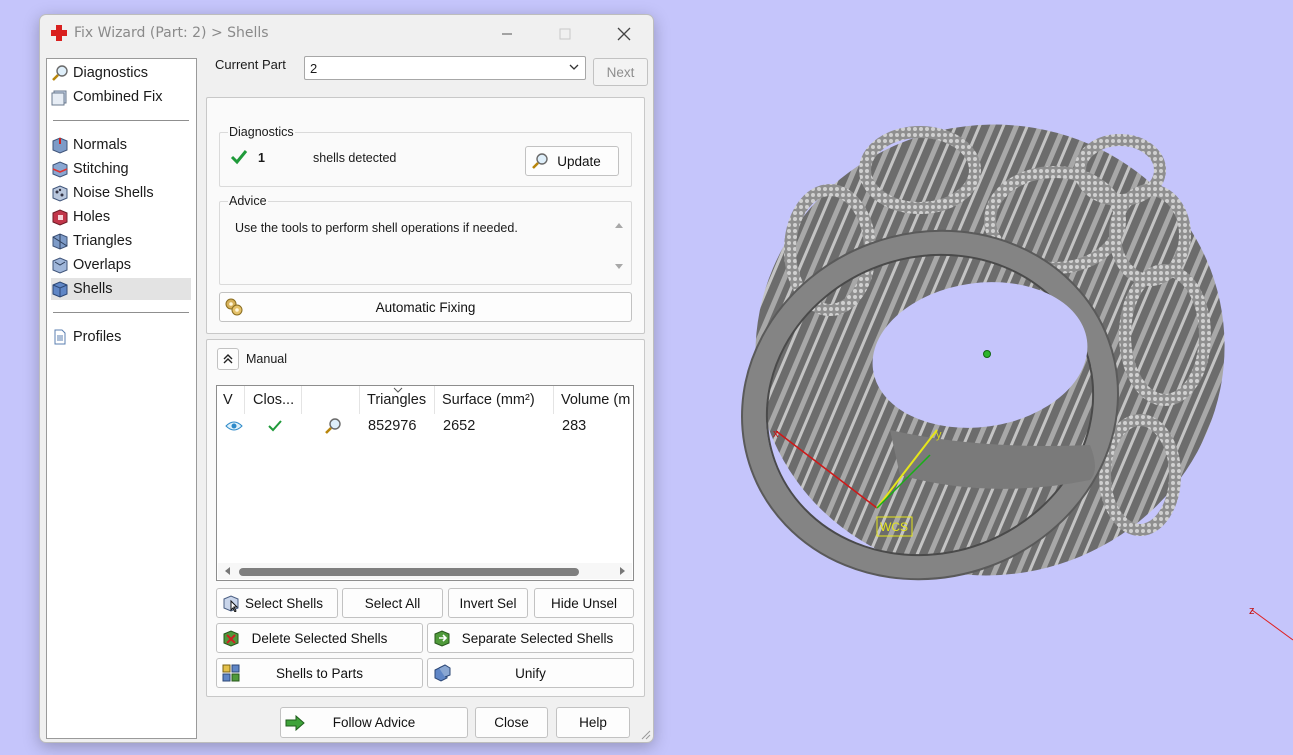  I want to click on table-horizontal-scrollbar, so click(425, 571).